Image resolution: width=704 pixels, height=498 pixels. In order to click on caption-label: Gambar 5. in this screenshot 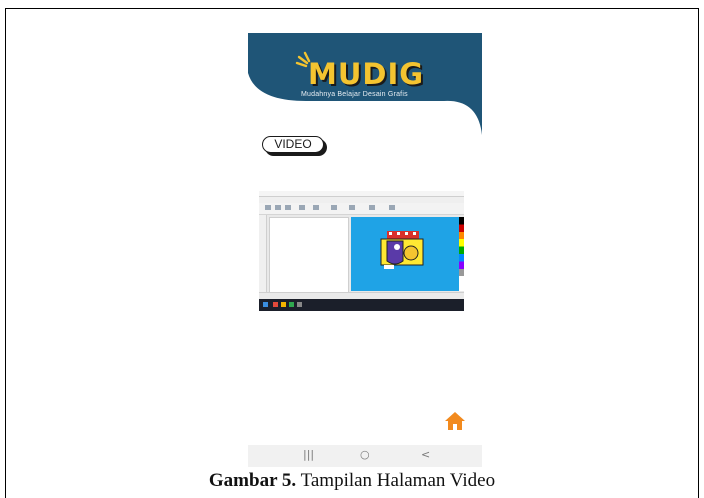, I will do `click(252, 480)`.